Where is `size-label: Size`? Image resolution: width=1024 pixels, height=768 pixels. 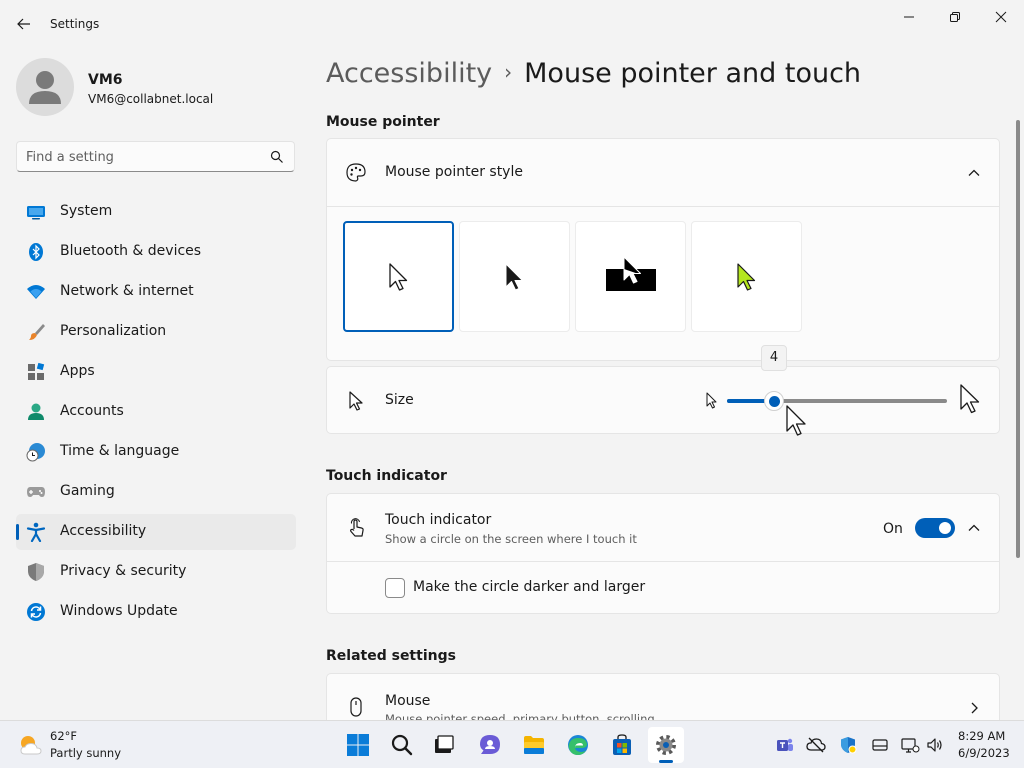 size-label: Size is located at coordinates (399, 400).